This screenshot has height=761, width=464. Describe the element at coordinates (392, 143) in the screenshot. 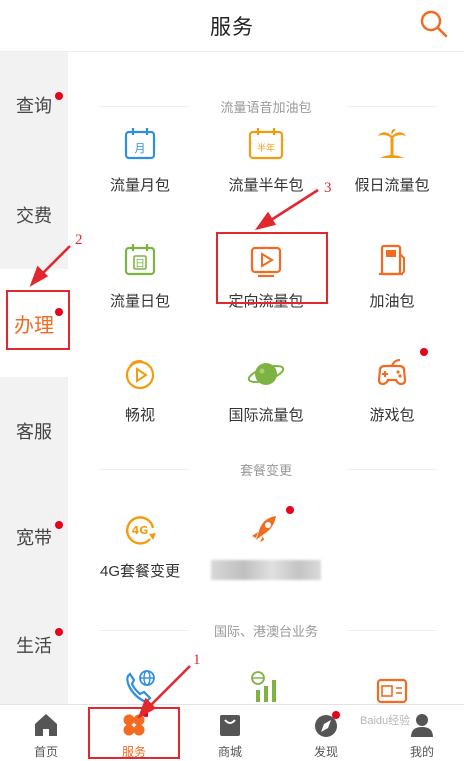

I see `palm-tree-icon` at that location.